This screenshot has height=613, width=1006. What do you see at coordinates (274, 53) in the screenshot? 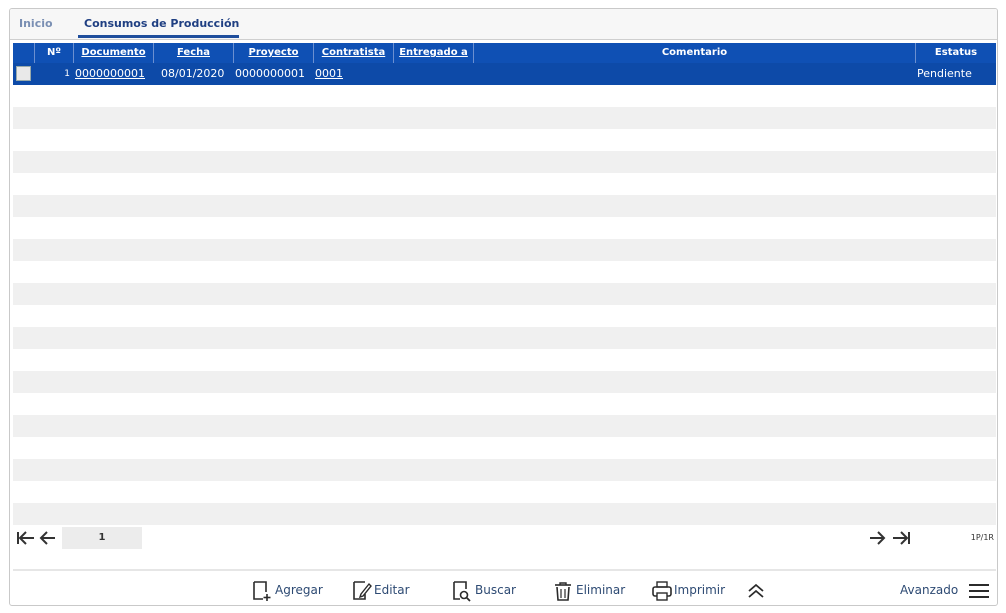
I see `header-proyecto: Proyecto` at bounding box center [274, 53].